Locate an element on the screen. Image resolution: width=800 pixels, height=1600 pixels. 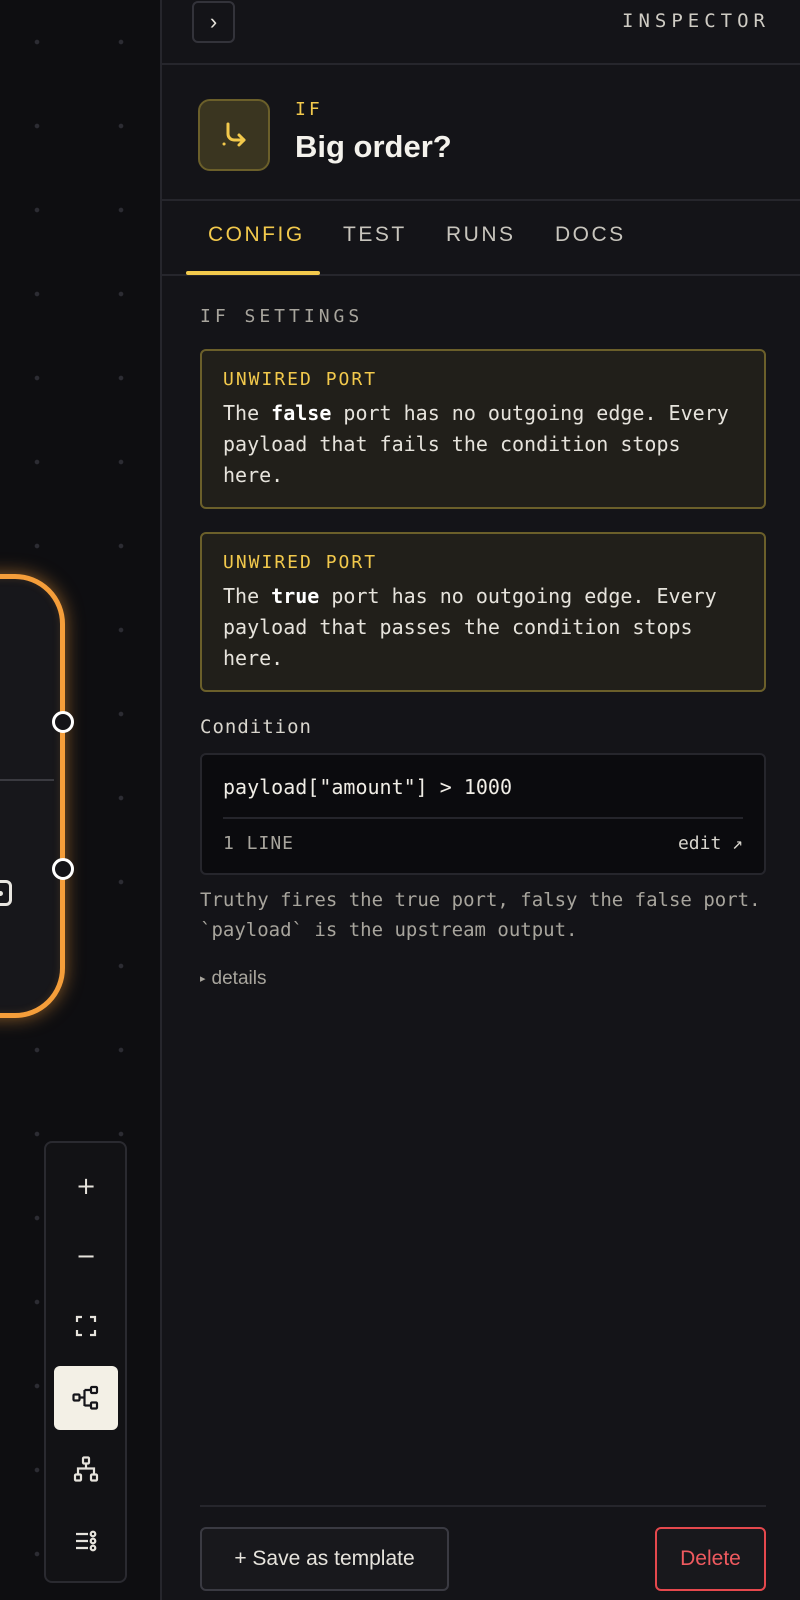
plus-icon: + is located at coordinates (86, 1186).